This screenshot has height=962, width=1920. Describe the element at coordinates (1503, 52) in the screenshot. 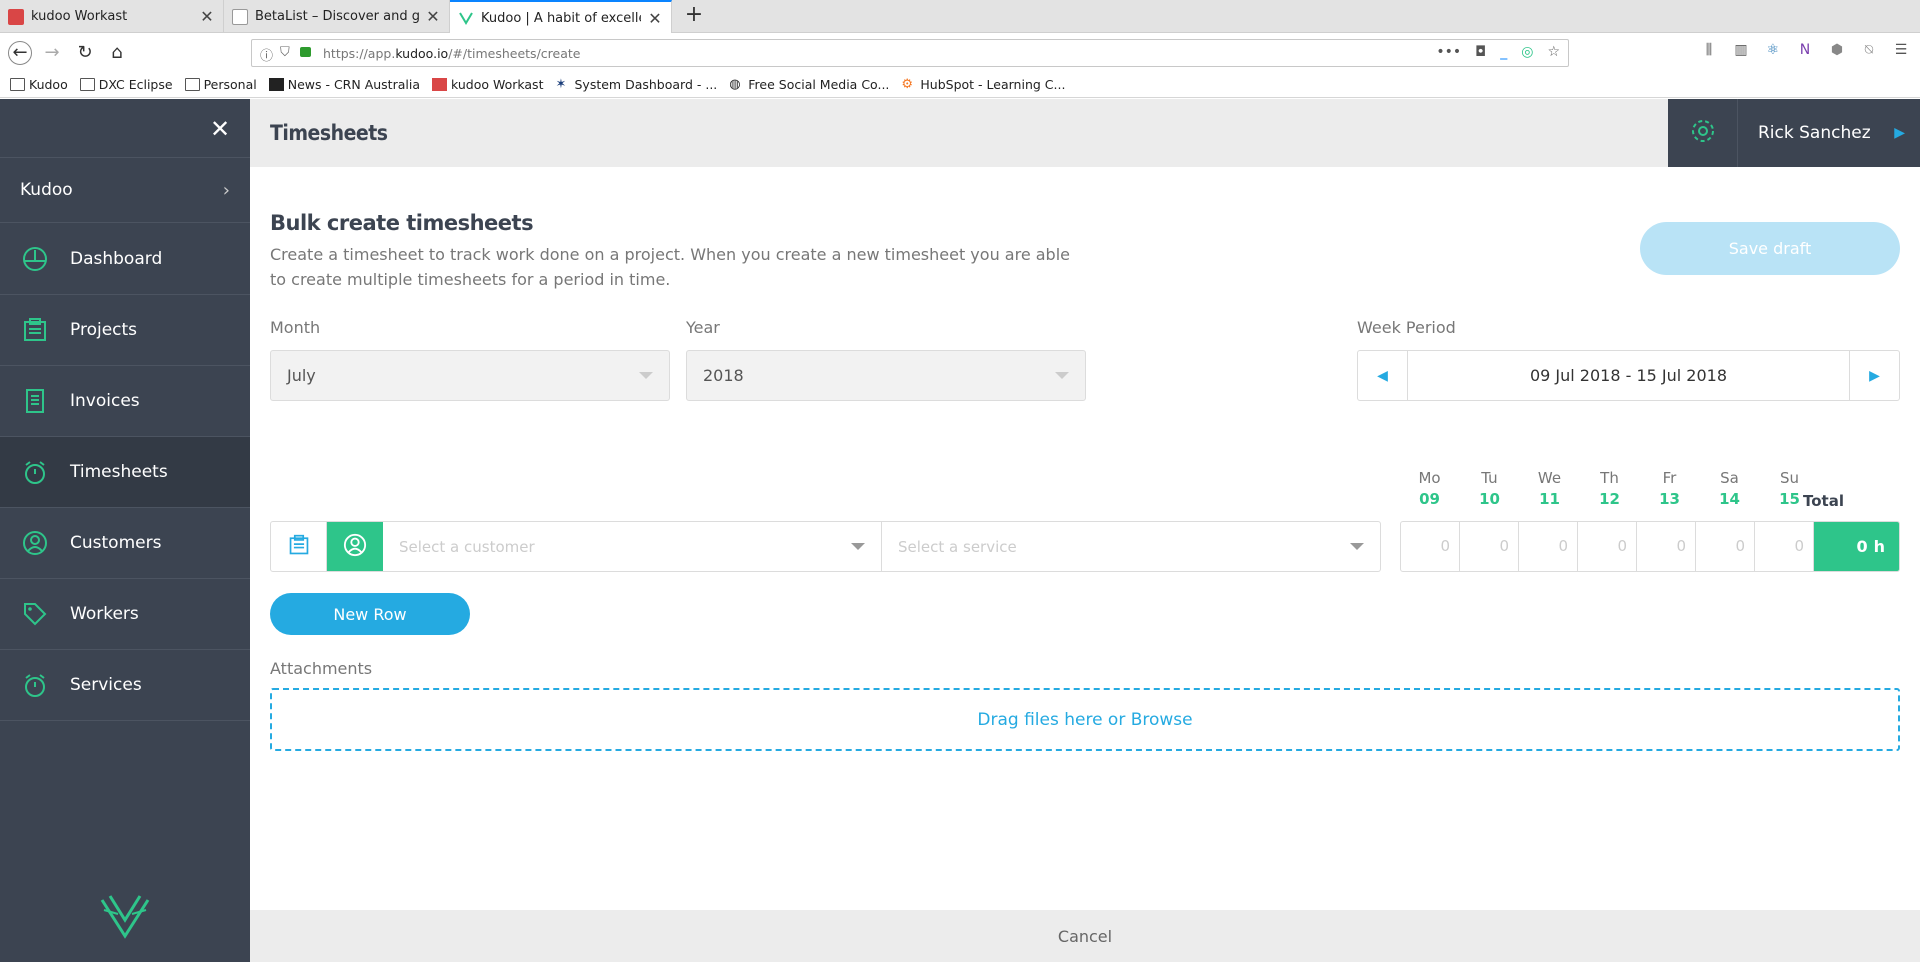

I see `minimize-icon: _` at that location.